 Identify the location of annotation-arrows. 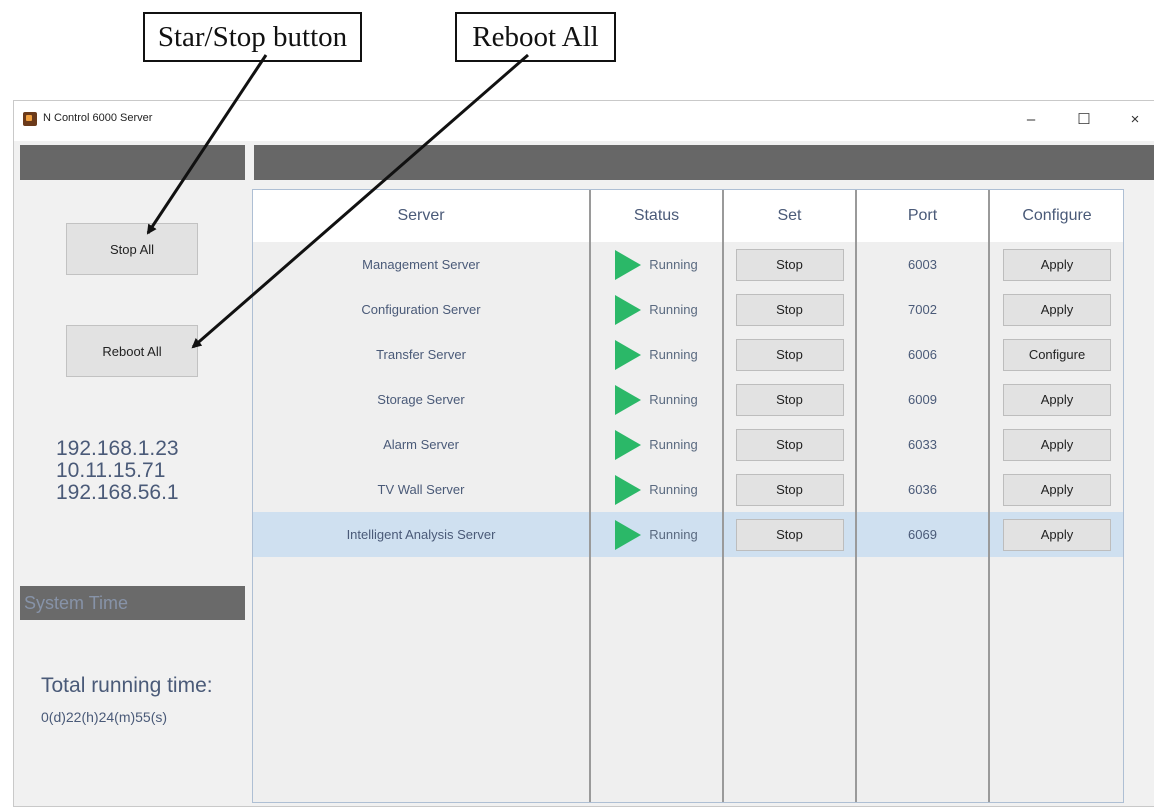
(337, 201).